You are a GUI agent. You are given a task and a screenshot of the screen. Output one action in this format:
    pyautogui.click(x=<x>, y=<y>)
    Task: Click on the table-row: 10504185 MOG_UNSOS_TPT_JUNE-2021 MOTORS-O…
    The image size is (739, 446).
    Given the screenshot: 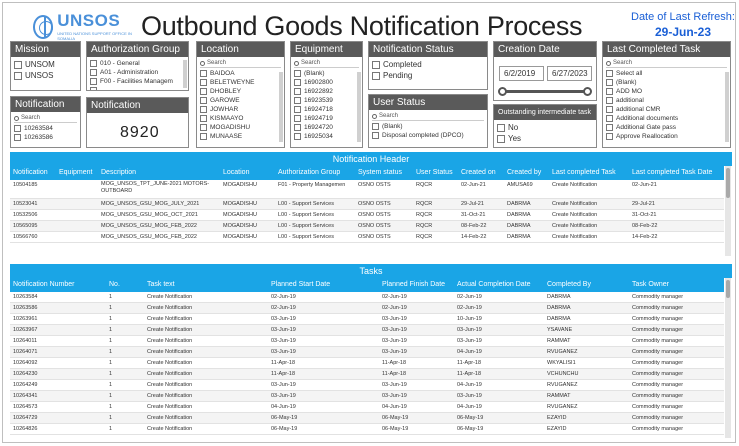 What is the action you would take?
    pyautogui.click(x=367, y=189)
    